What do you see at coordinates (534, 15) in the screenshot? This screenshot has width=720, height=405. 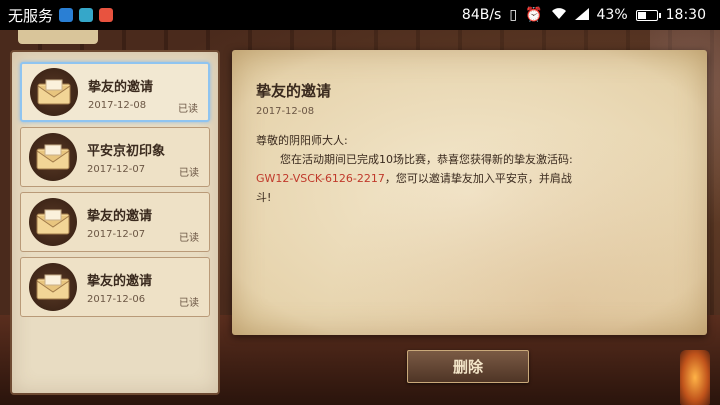 I see `alarm-icon: ⏰` at bounding box center [534, 15].